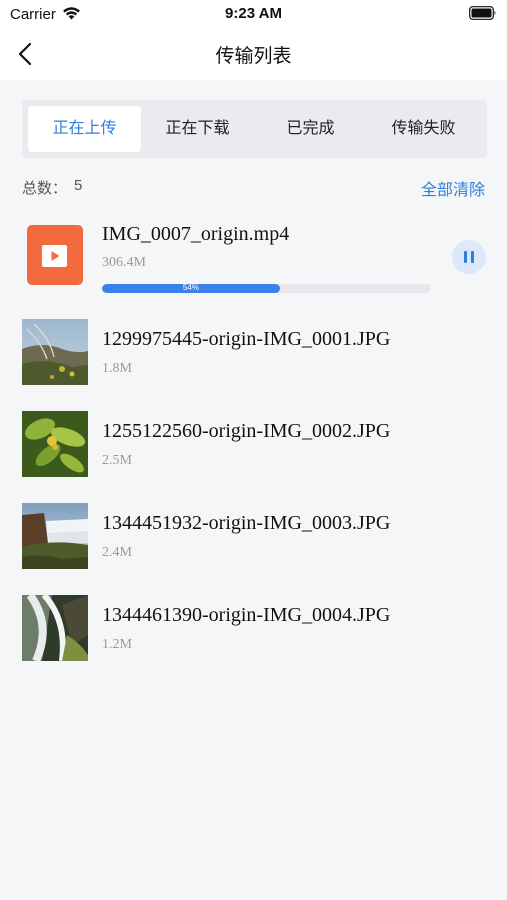 This screenshot has width=507, height=900. Describe the element at coordinates (190, 288) in the screenshot. I see `upload-progress-label: 54%` at that location.